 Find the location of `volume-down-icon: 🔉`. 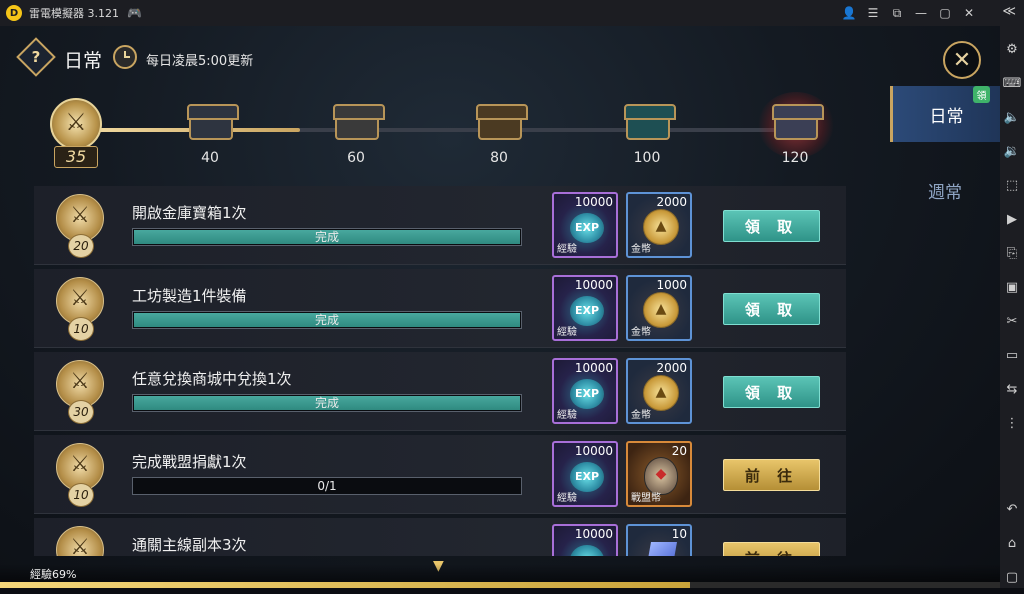

volume-down-icon: 🔉 is located at coordinates (1012, 151).